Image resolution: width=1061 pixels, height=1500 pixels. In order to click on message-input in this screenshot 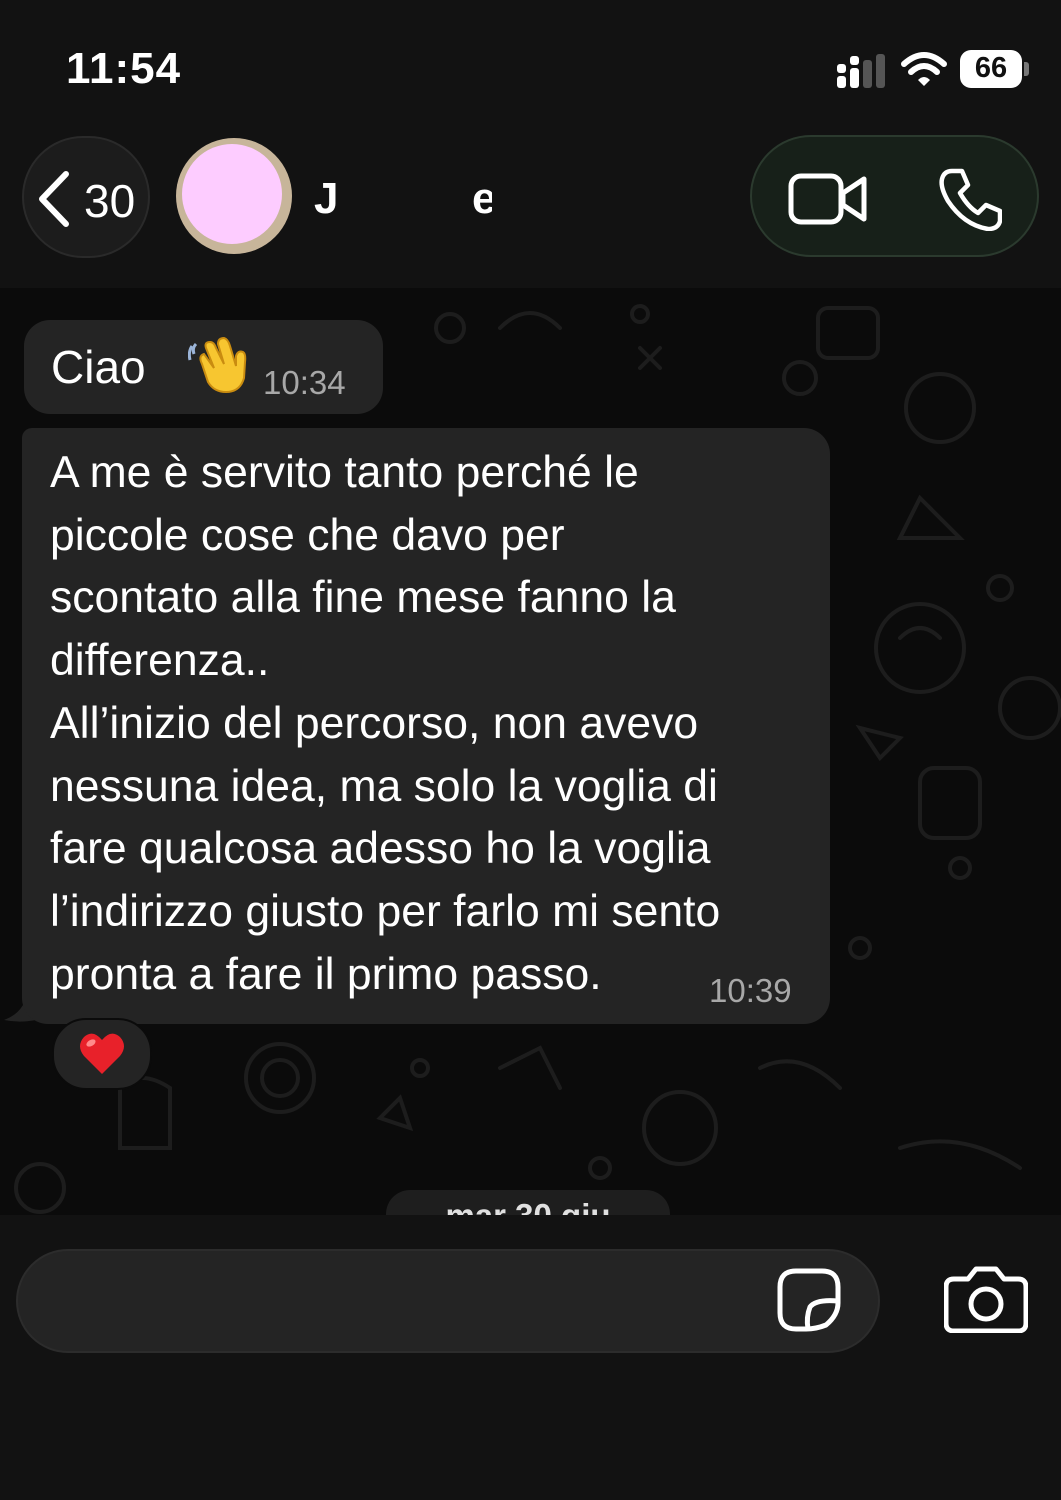, I will do `click(448, 1301)`.